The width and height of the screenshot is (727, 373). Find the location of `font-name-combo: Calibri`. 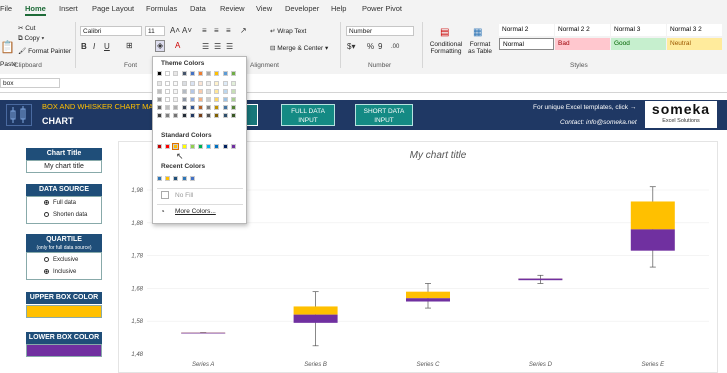

font-name-combo: Calibri is located at coordinates (111, 31).